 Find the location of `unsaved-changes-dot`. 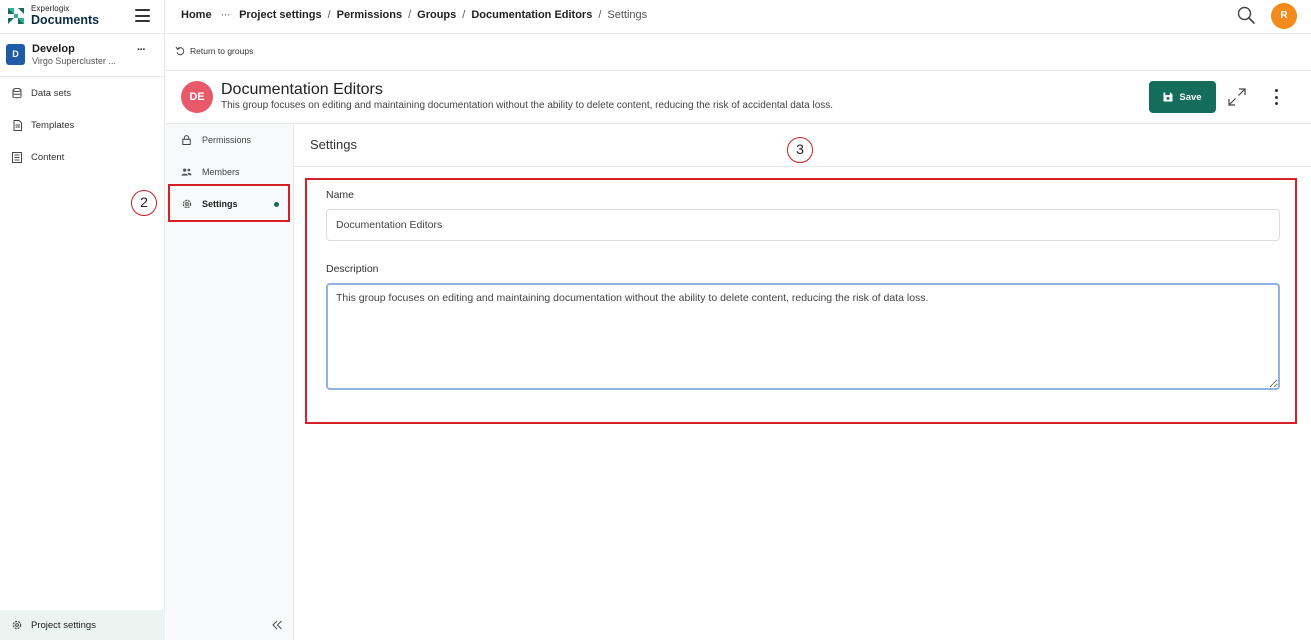

unsaved-changes-dot is located at coordinates (276, 204).